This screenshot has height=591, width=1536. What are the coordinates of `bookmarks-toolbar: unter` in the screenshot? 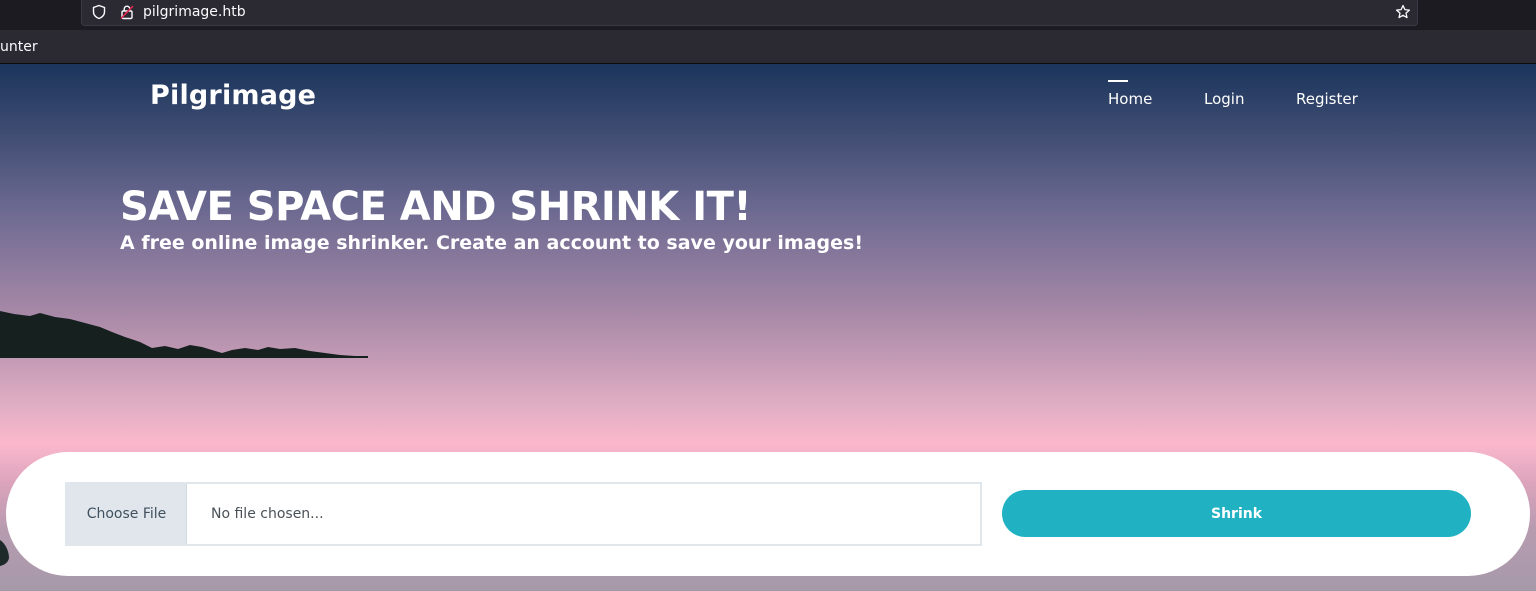 It's located at (768, 47).